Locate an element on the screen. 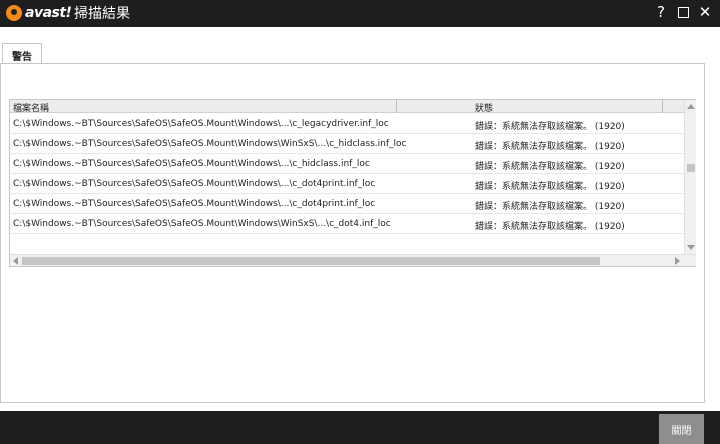  tab-warnings: 警告 is located at coordinates (22, 53).